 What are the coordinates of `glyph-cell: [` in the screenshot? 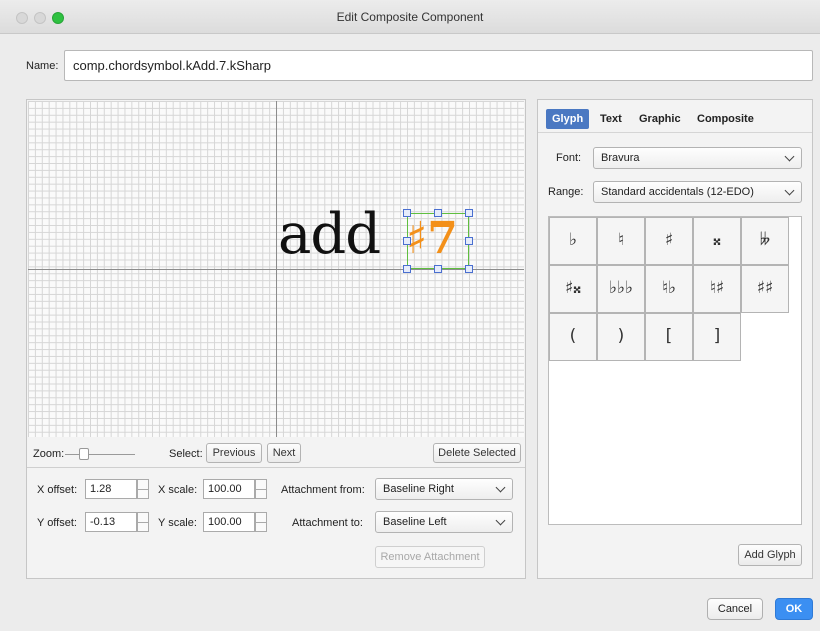 It's located at (669, 337).